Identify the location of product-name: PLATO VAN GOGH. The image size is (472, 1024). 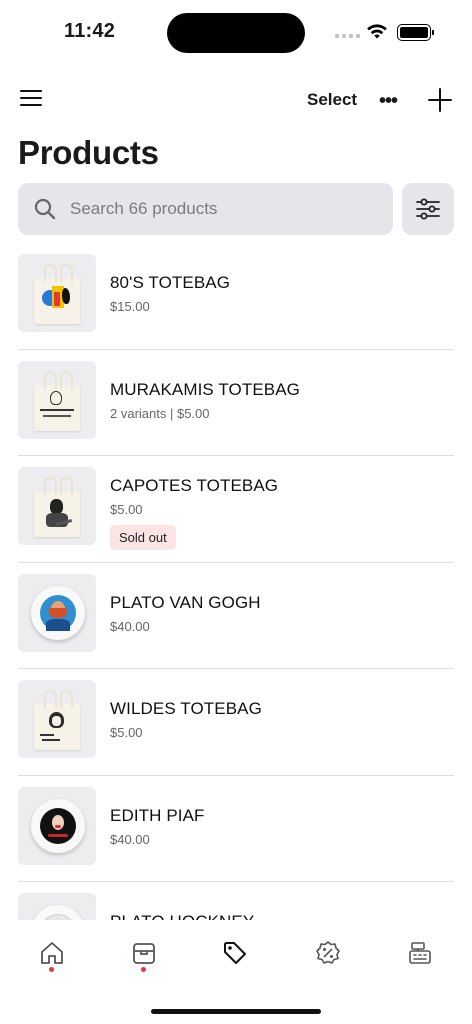
(185, 602).